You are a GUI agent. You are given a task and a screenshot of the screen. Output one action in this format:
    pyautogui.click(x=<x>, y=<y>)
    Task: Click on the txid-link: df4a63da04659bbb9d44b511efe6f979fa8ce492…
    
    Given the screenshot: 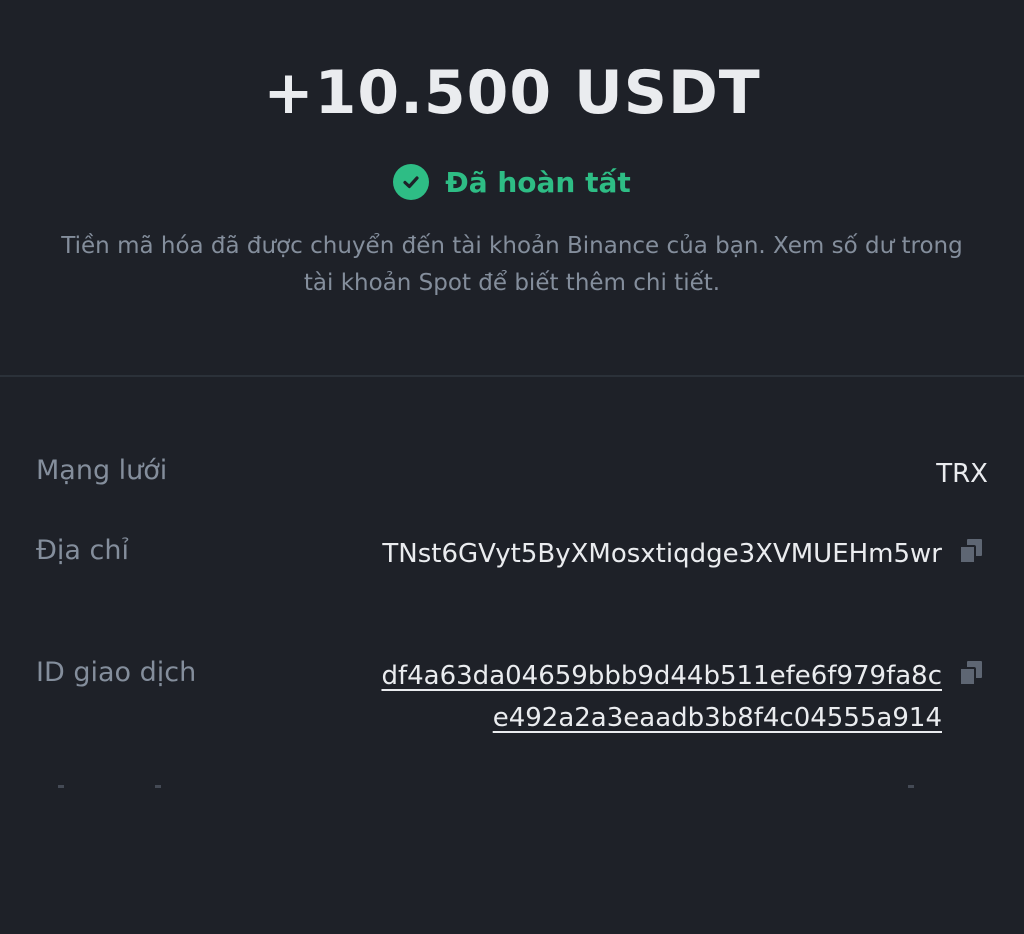 What is the action you would take?
    pyautogui.click(x=657, y=697)
    